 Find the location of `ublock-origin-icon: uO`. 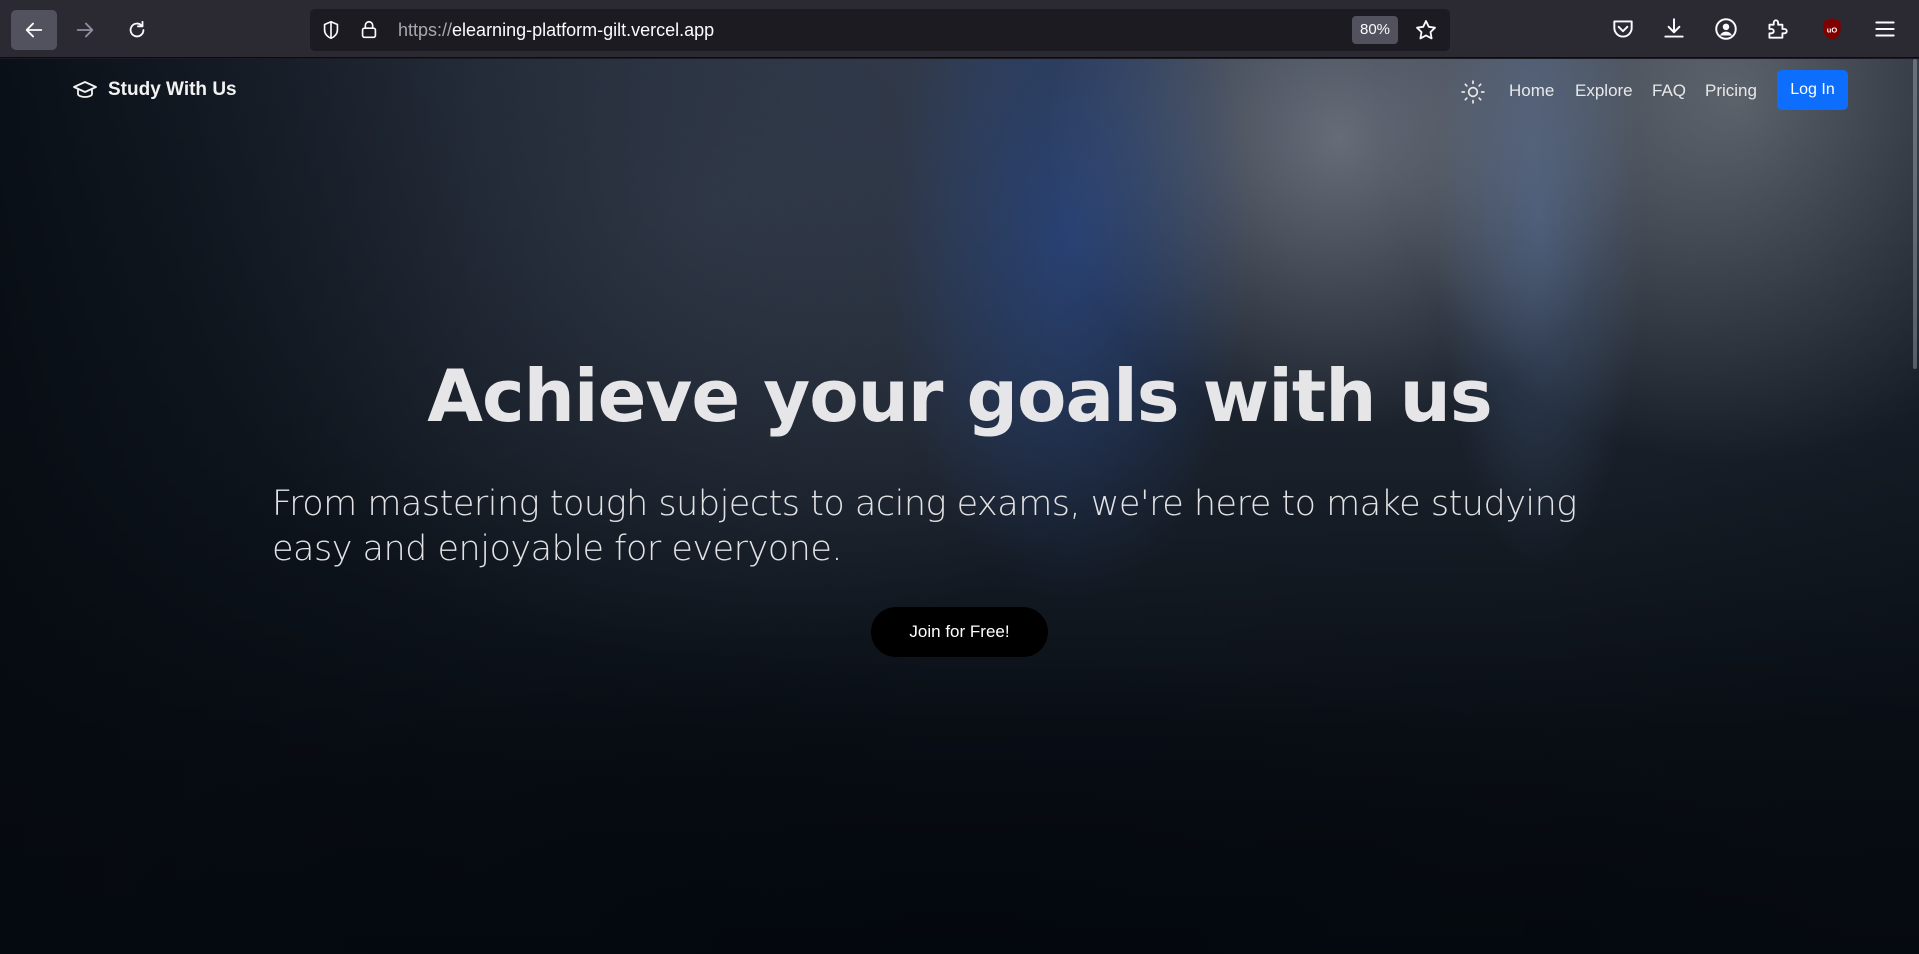

ublock-origin-icon: uO is located at coordinates (1832, 29).